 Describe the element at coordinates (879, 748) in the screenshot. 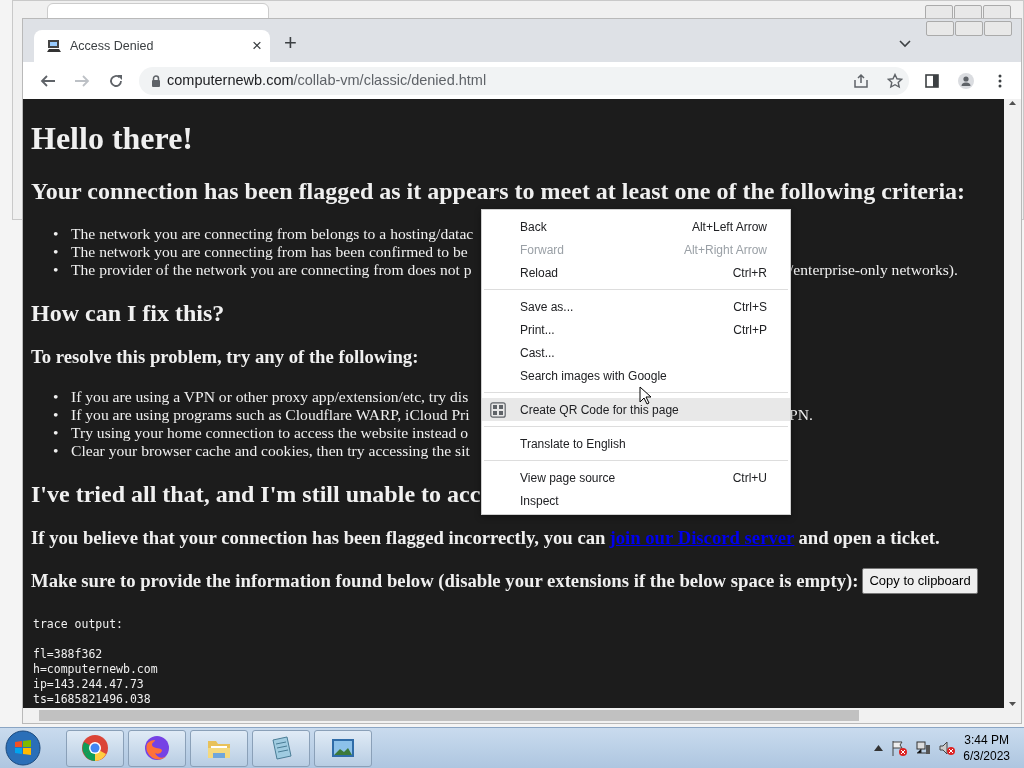

I see `chevron-up-icon` at that location.